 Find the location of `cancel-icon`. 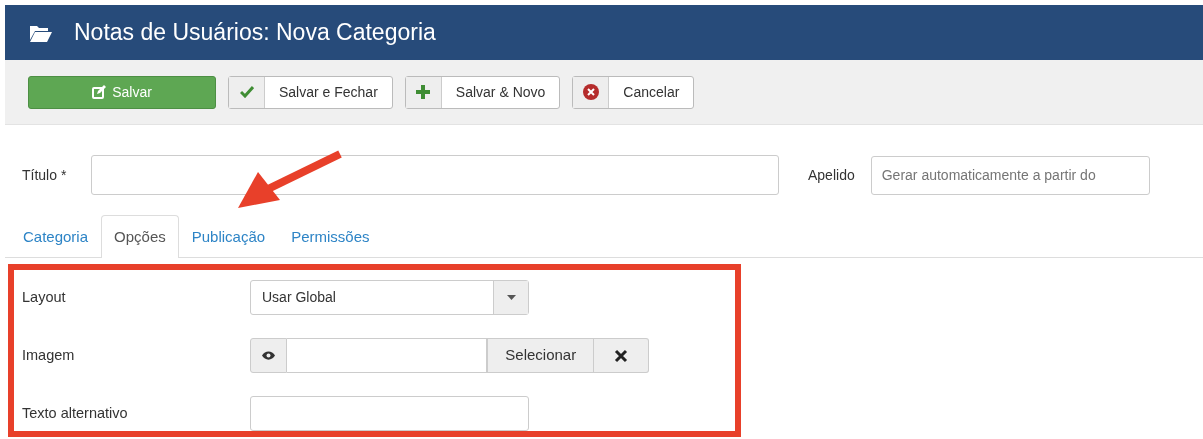

cancel-icon is located at coordinates (591, 92).